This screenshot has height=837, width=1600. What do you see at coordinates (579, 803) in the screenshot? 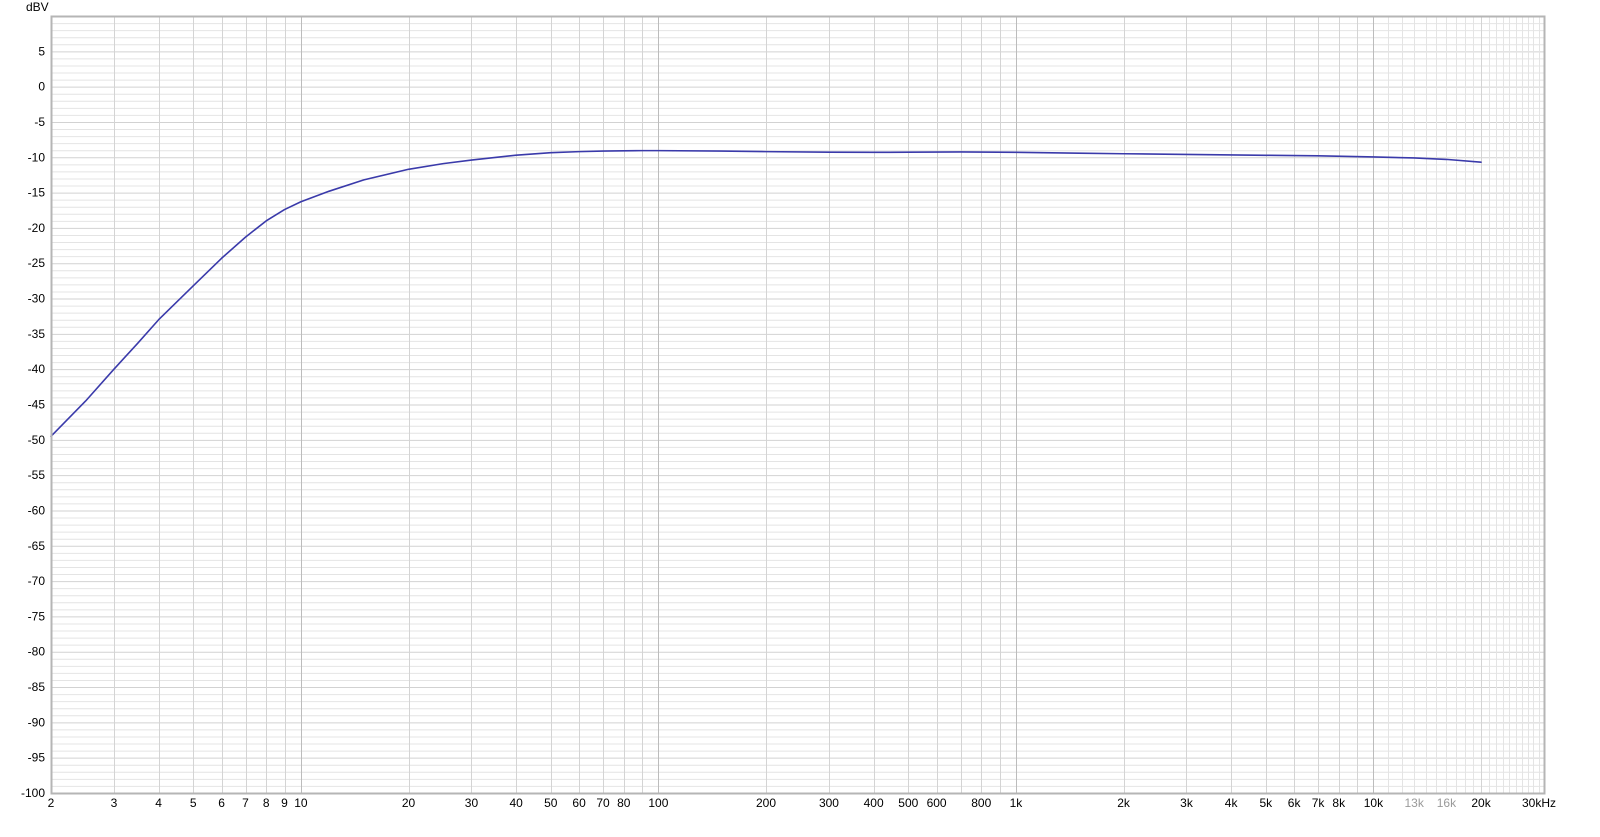
I see `x-tick-label: 60` at bounding box center [579, 803].